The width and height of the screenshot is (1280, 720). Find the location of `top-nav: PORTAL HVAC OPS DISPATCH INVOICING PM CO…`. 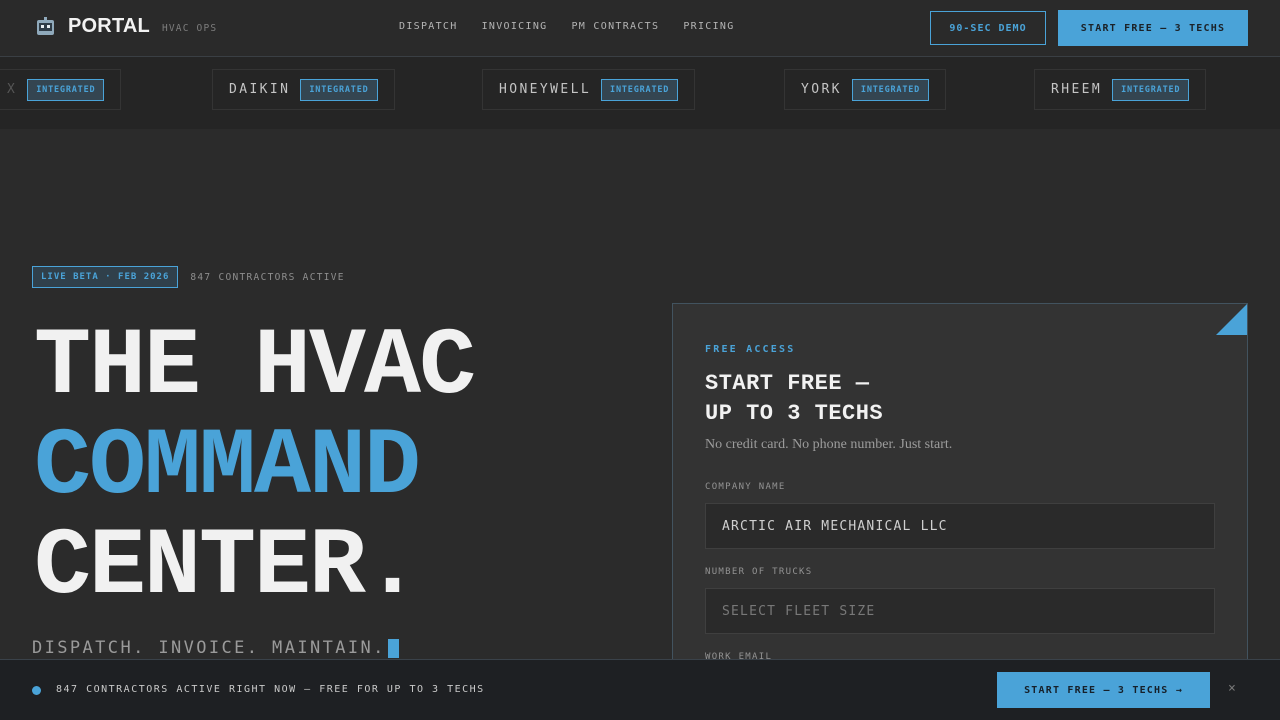

top-nav: PORTAL HVAC OPS DISPATCH INVOICING PM CO… is located at coordinates (640, 28).